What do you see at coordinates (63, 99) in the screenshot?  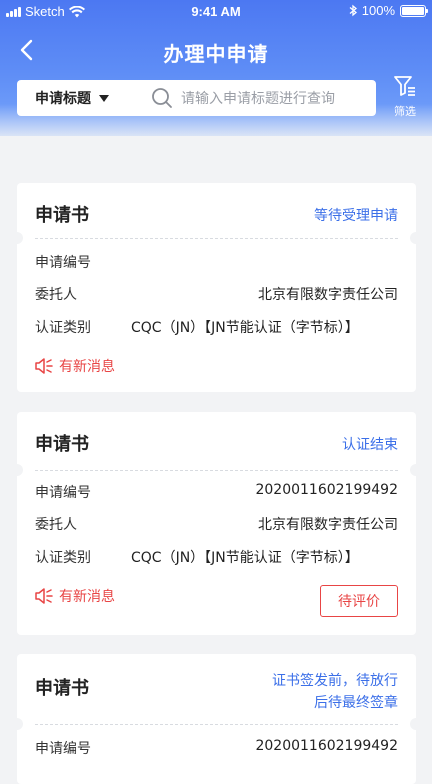 I see `search-type-label: 申请标题` at bounding box center [63, 99].